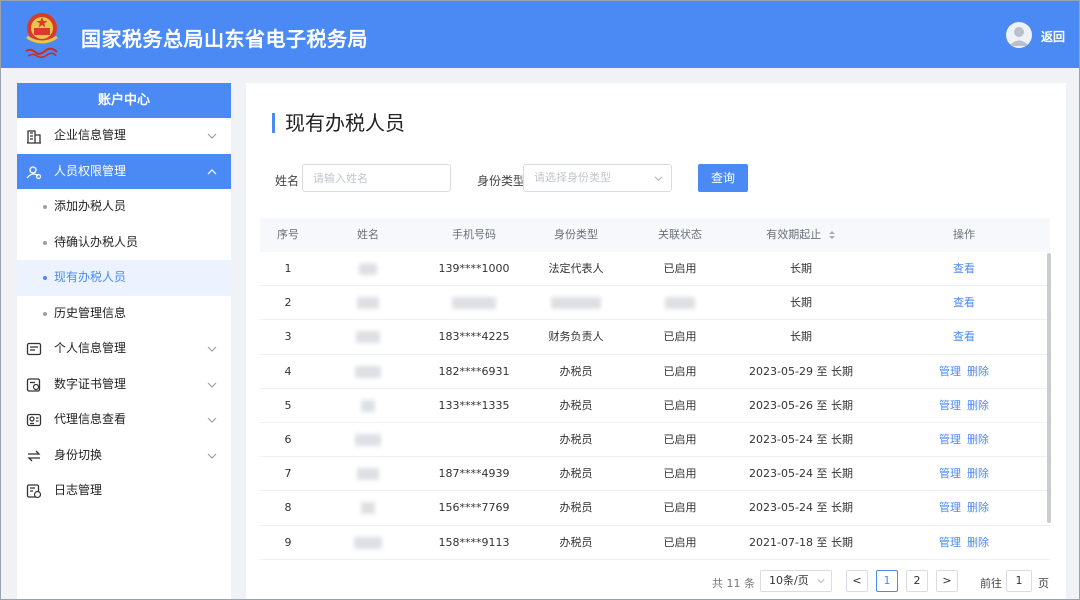 This screenshot has width=1080, height=600. I want to click on sidebar-subitem-add-taxpayer: 添加办税人员, so click(124, 207).